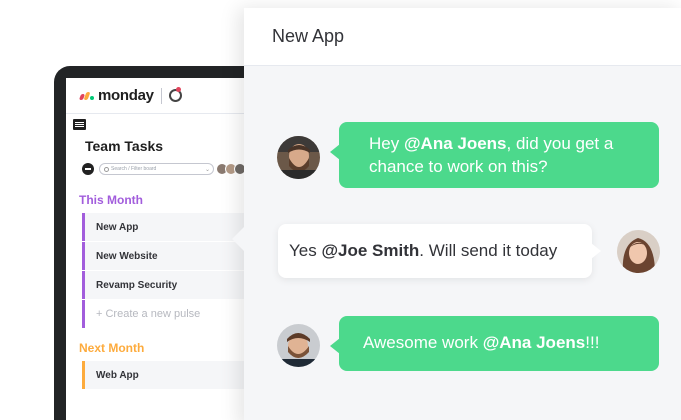 The height and width of the screenshot is (420, 681). What do you see at coordinates (638, 251) in the screenshot?
I see `woman-avatar-icon` at bounding box center [638, 251].